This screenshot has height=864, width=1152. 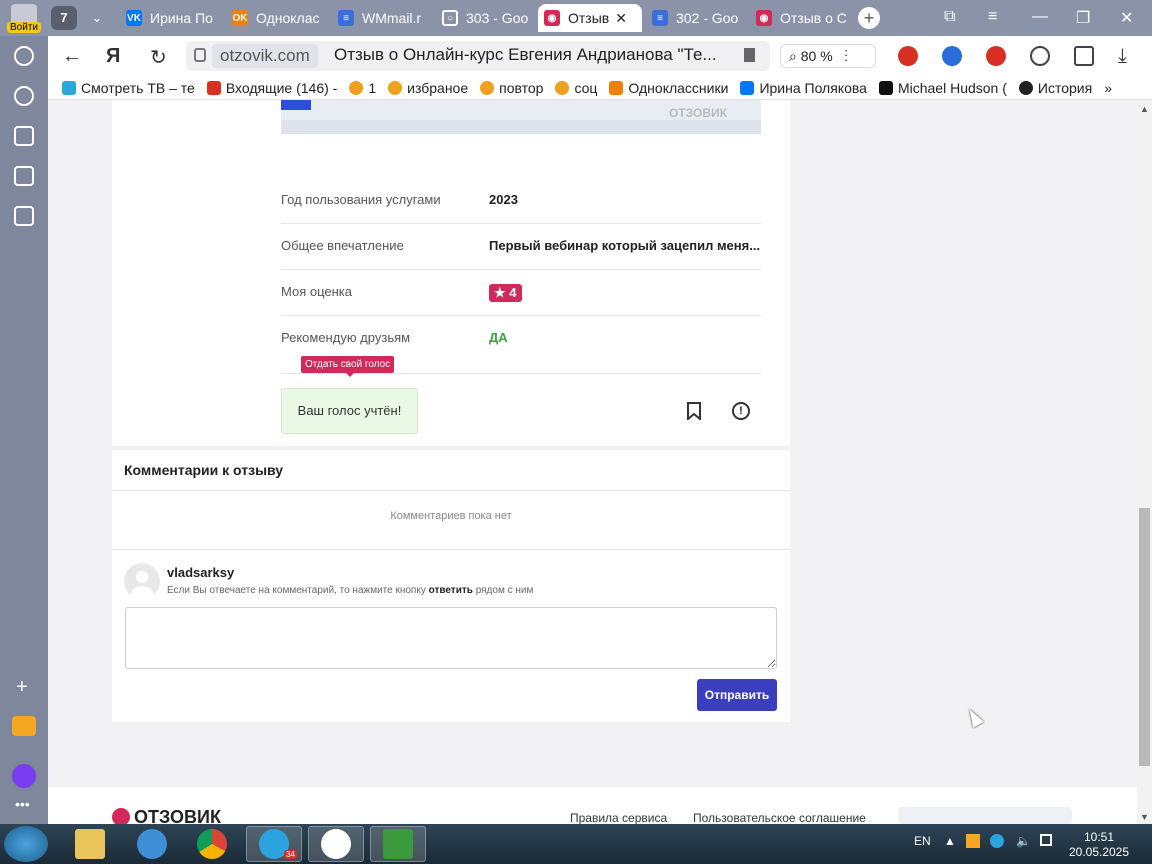 What do you see at coordinates (24, 726) in the screenshot?
I see `mail-icon` at bounding box center [24, 726].